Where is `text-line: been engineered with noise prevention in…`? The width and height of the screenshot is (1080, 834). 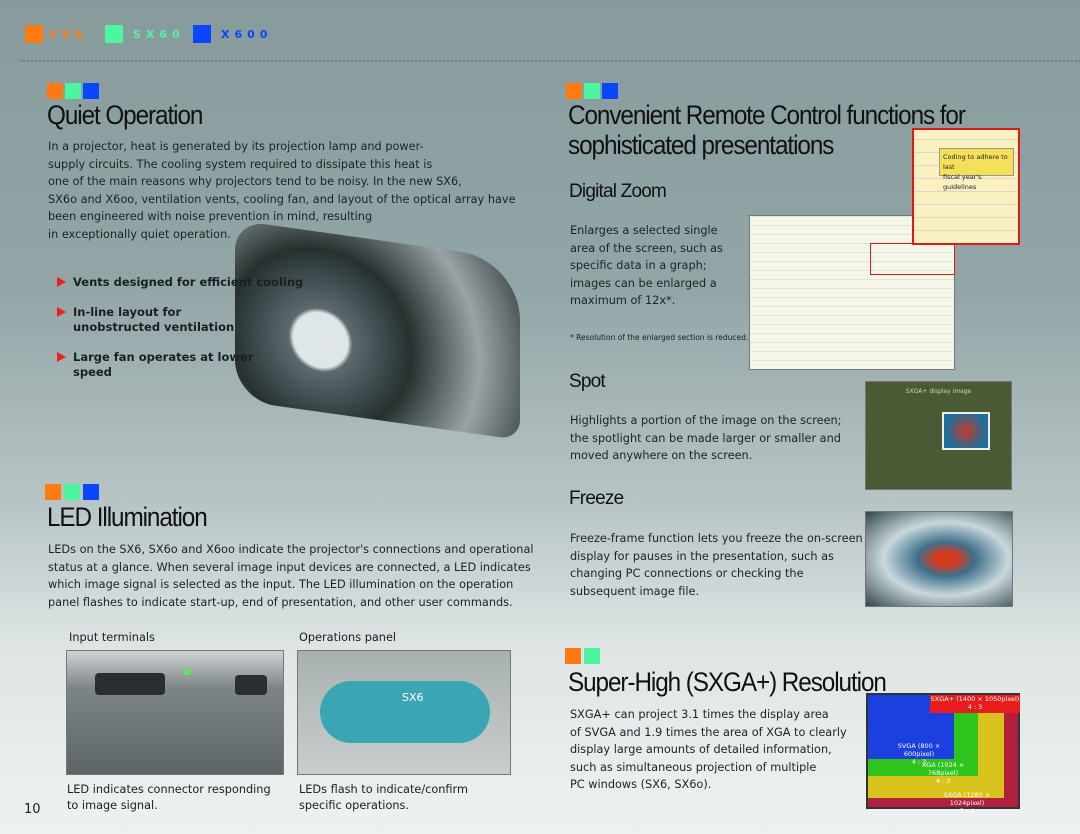 text-line: been engineered with noise prevention in… is located at coordinates (210, 217).